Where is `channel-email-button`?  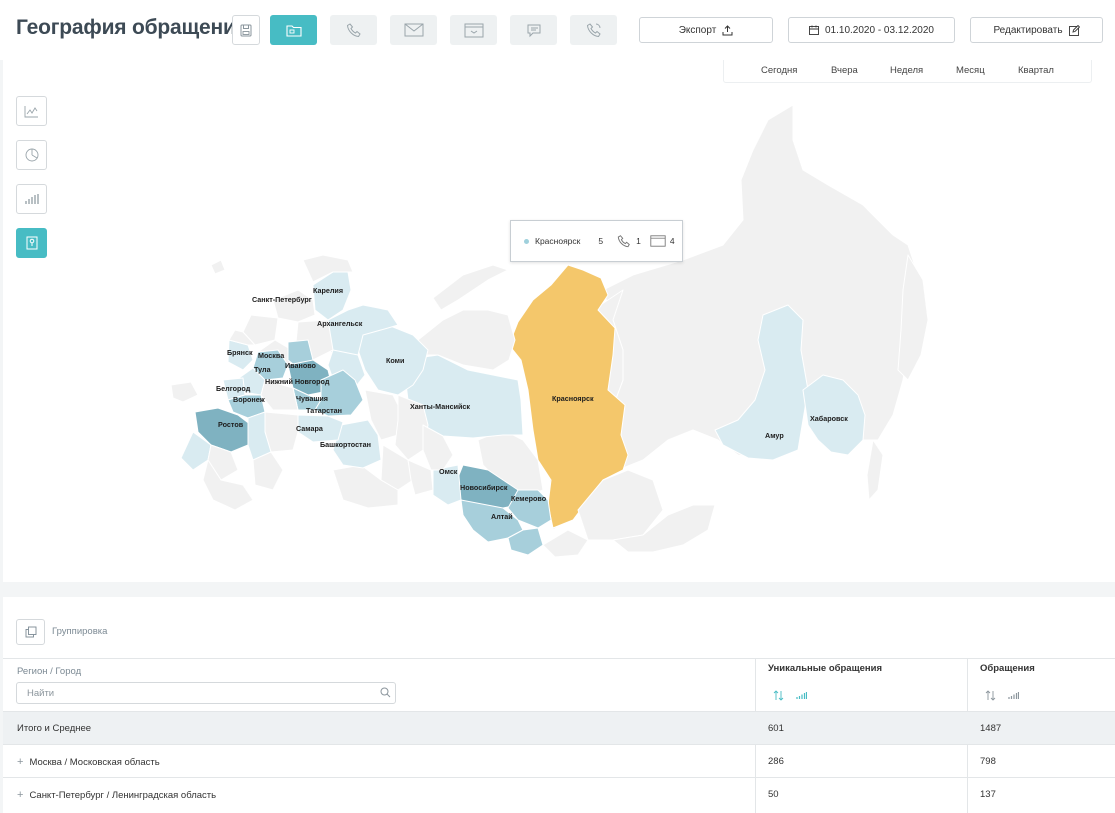 channel-email-button is located at coordinates (413, 30).